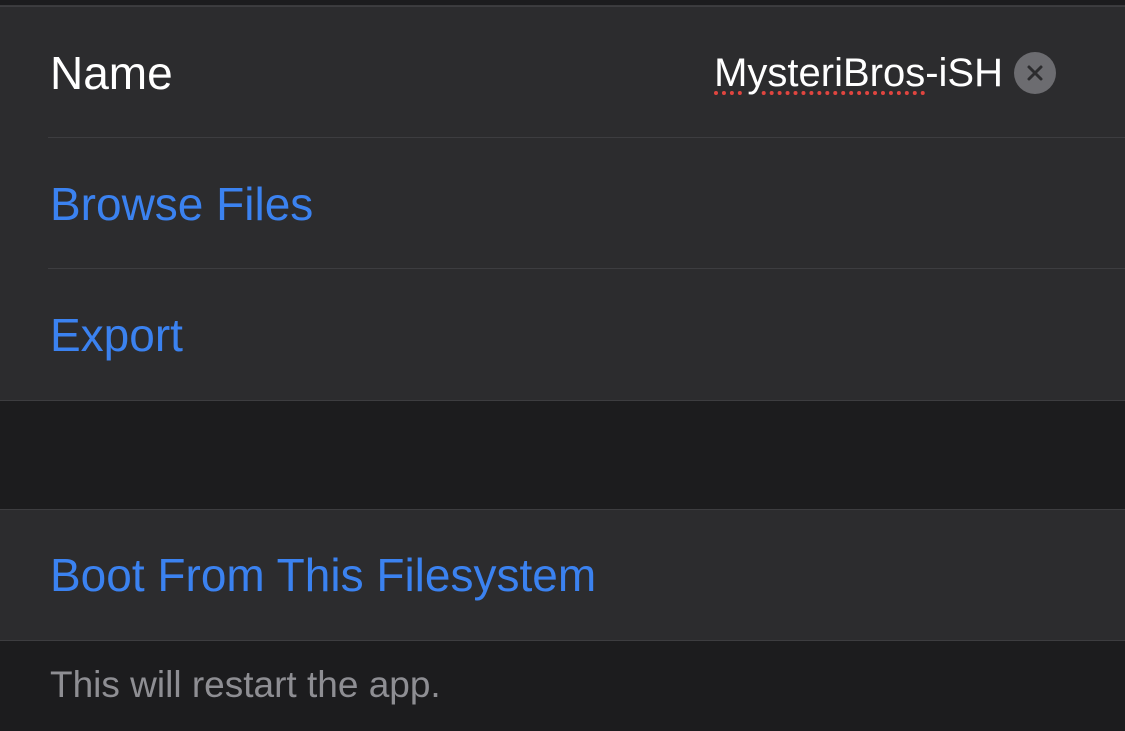 Image resolution: width=1125 pixels, height=731 pixels. Describe the element at coordinates (245, 684) in the screenshot. I see `boot-footer-note: This will restart the app.` at that location.